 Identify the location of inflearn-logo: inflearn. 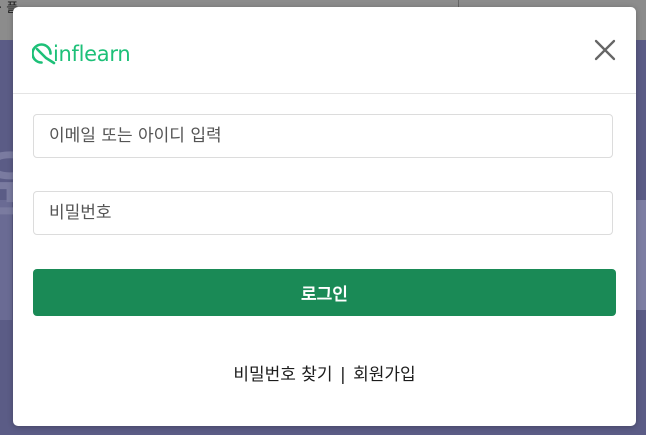
(81, 54).